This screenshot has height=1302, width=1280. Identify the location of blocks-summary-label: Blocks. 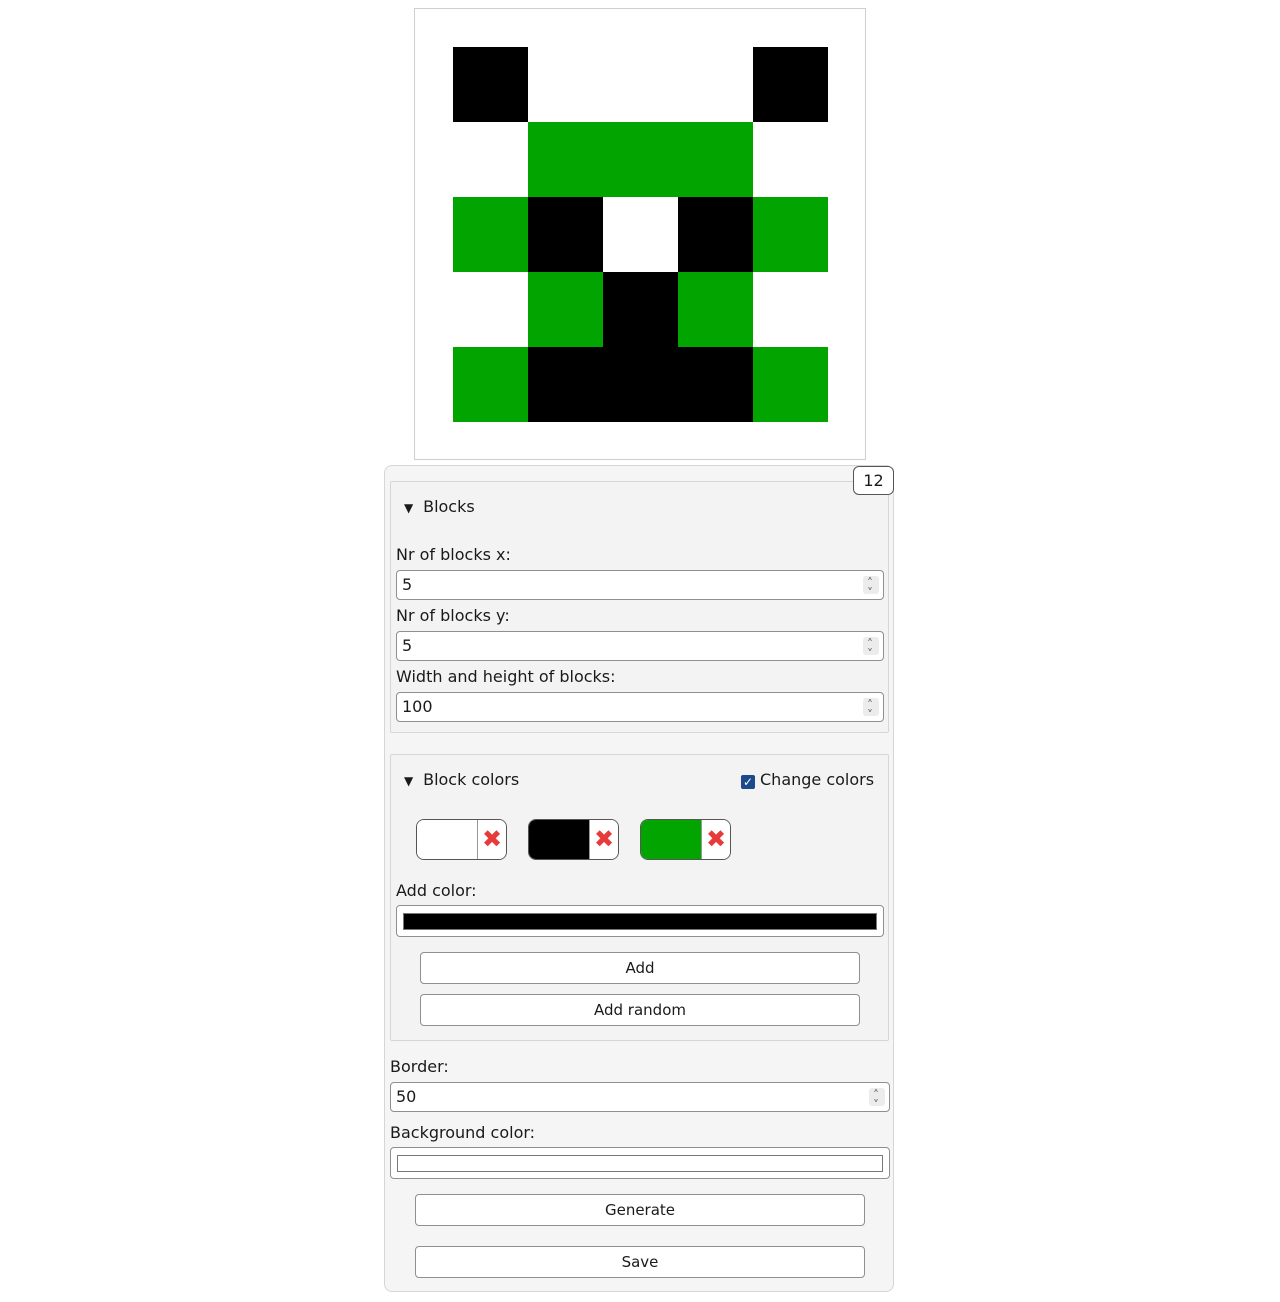
(449, 506).